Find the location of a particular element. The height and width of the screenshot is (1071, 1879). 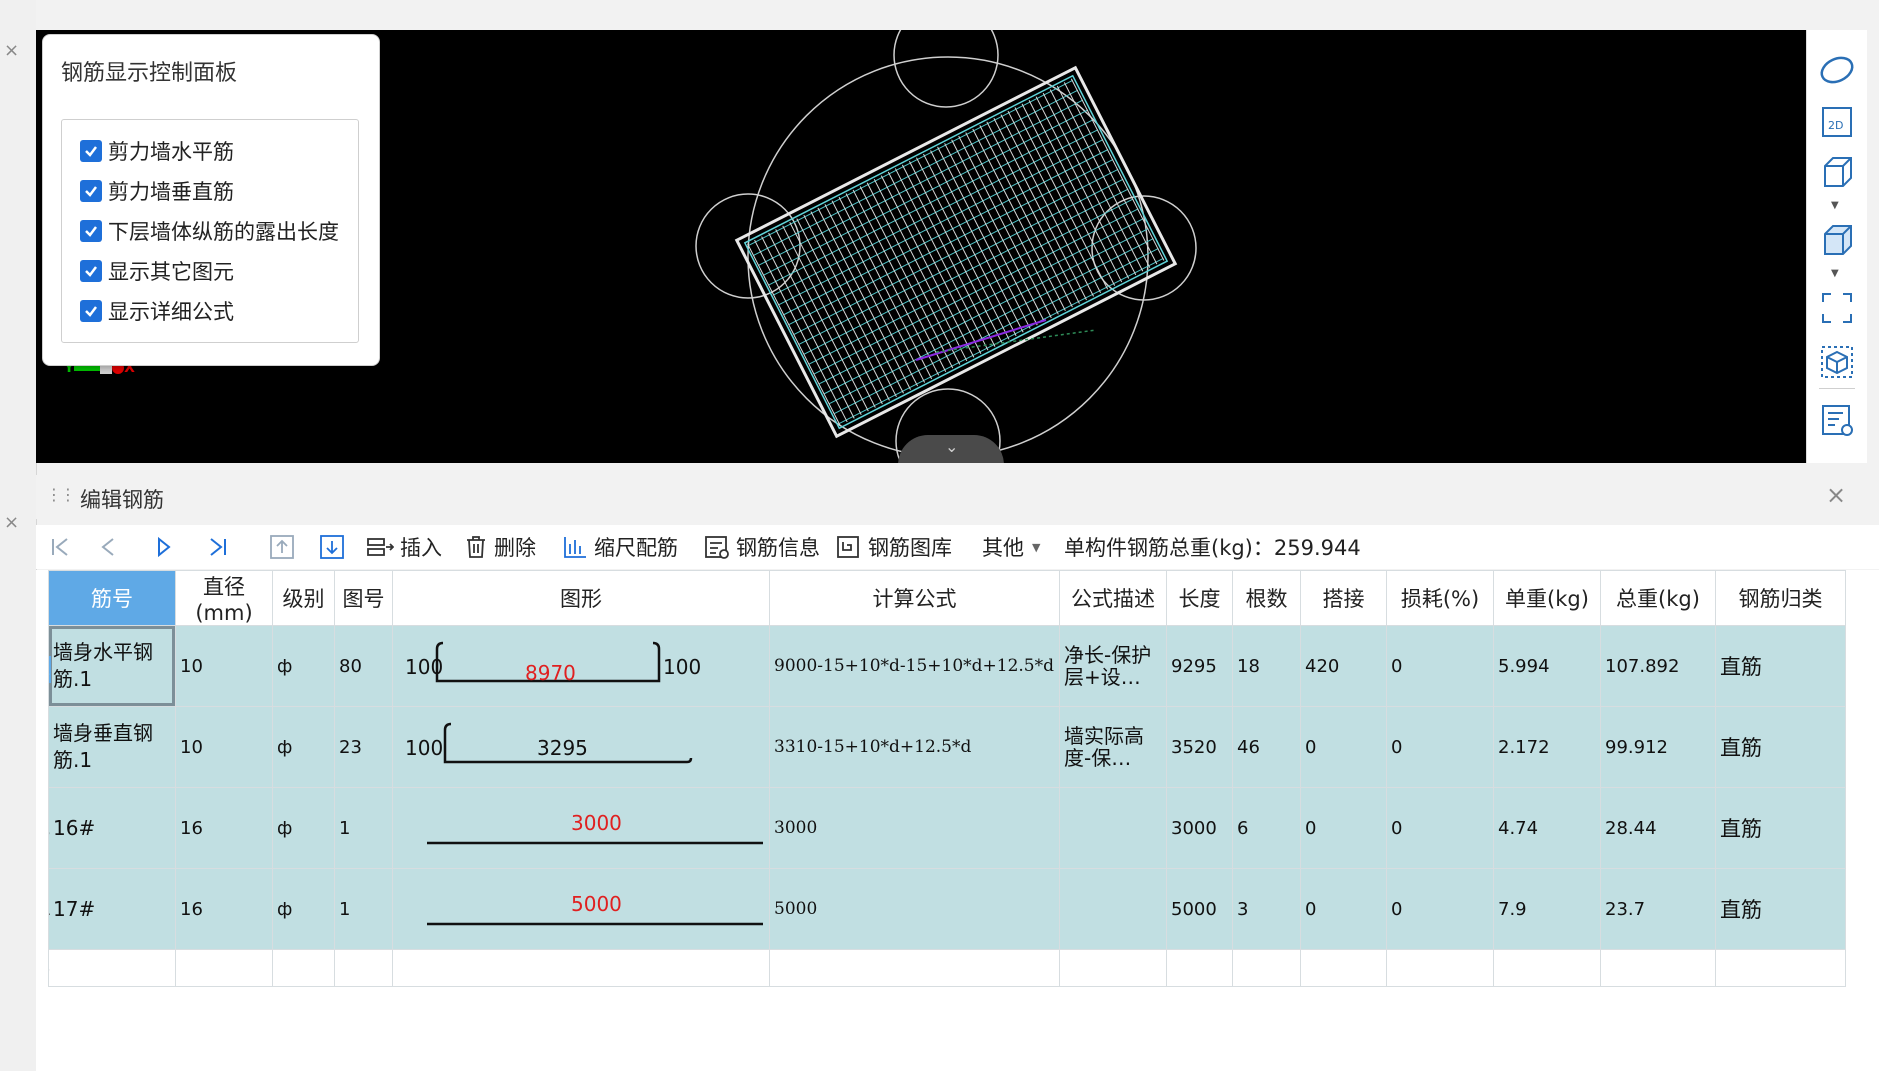

column-header: 长度 is located at coordinates (1199, 598).